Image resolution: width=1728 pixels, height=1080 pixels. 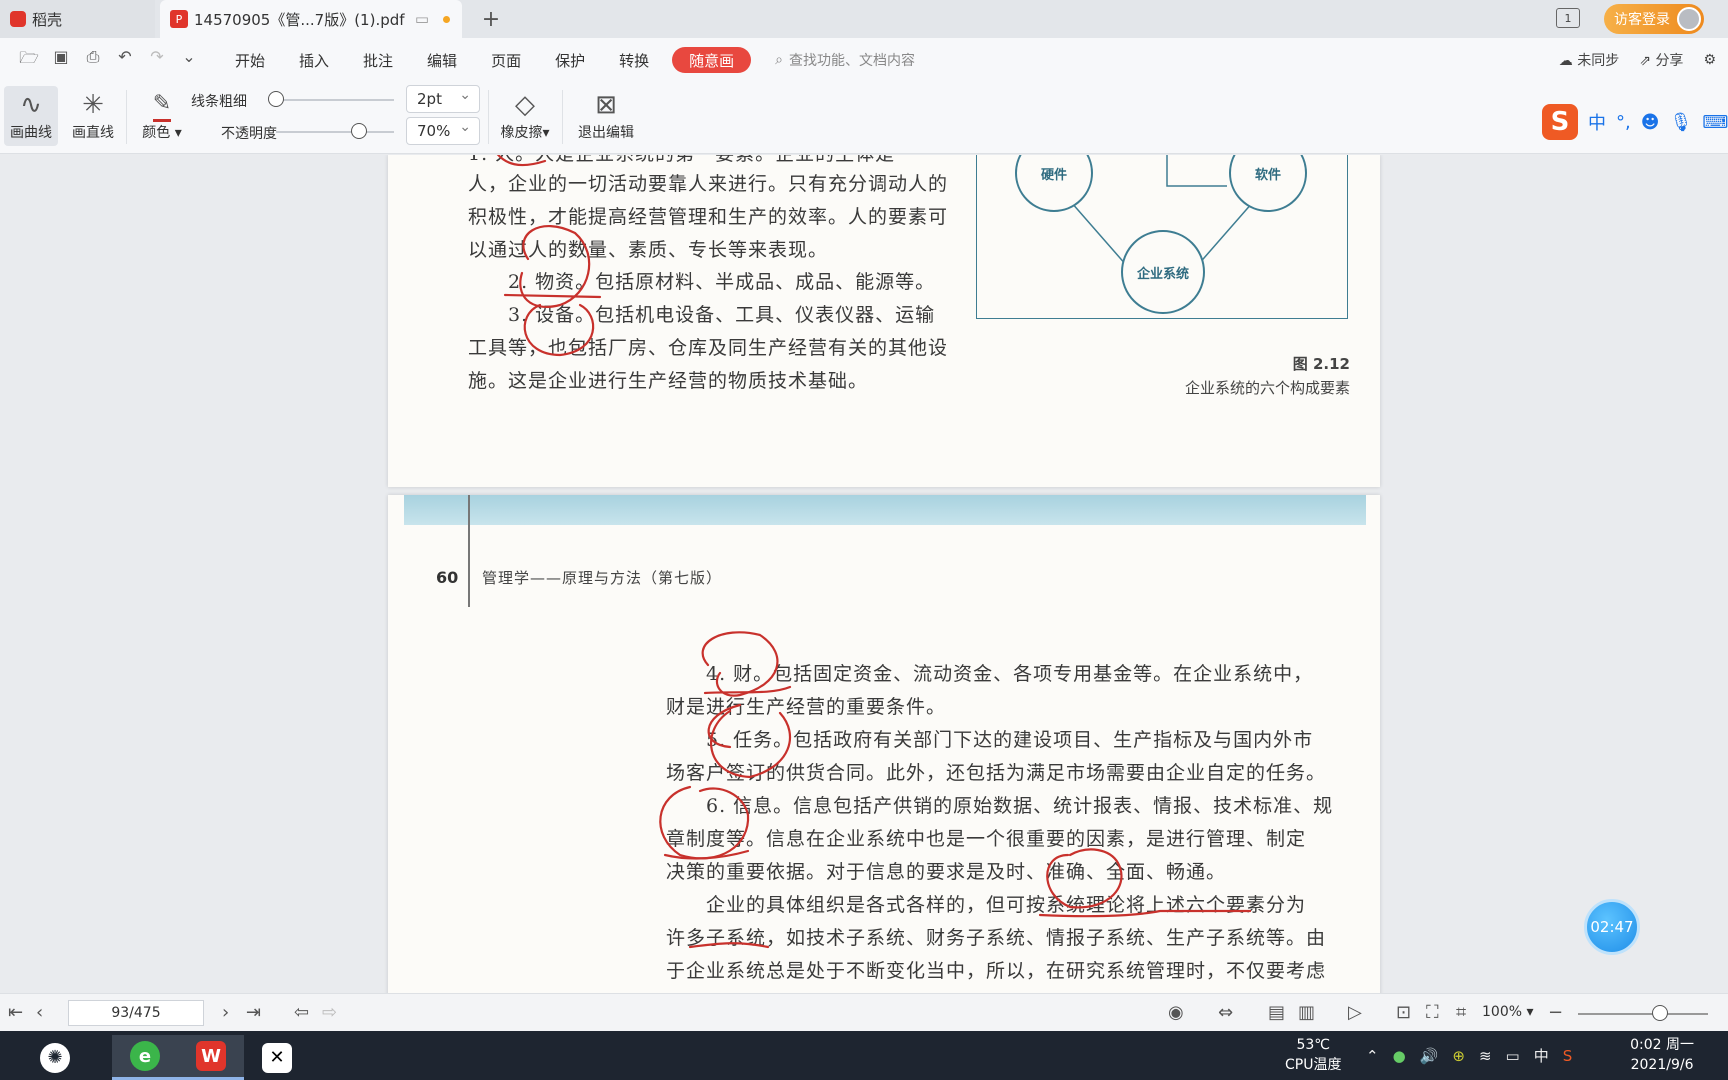 I want to click on feature-search: ⌕ 查找功能、文档内容, so click(x=845, y=60).